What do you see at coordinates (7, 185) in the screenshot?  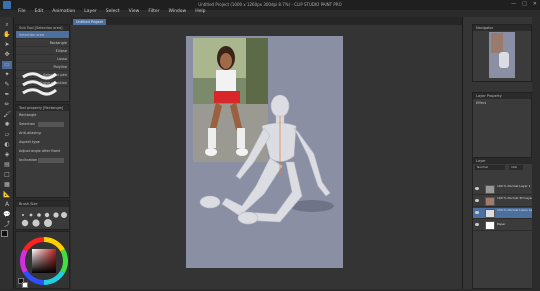 I see `frame-tool-icon: ▦` at bounding box center [7, 185].